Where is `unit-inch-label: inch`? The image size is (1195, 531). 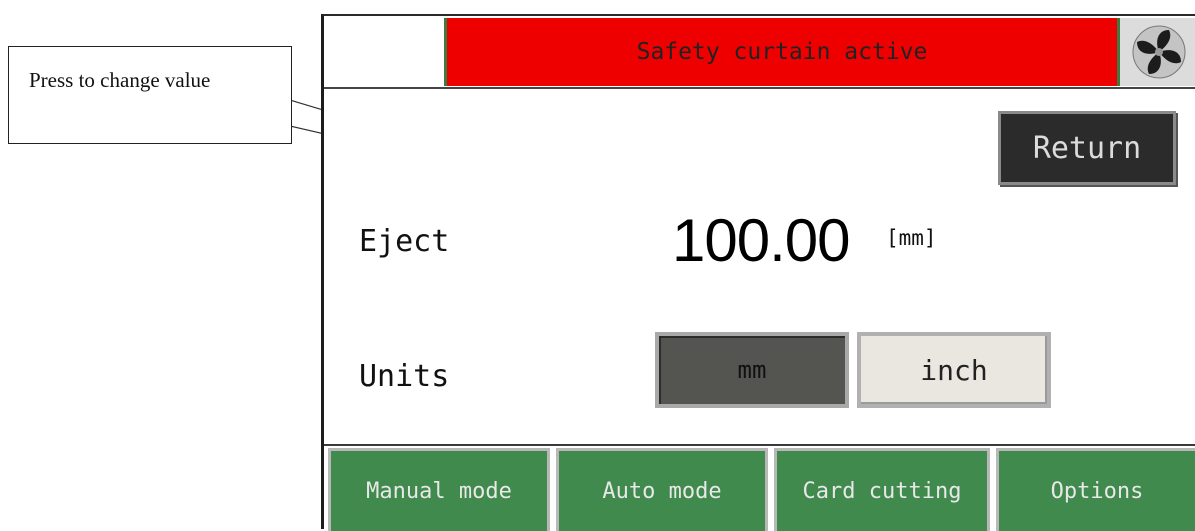
unit-inch-label: inch is located at coordinates (954, 370).